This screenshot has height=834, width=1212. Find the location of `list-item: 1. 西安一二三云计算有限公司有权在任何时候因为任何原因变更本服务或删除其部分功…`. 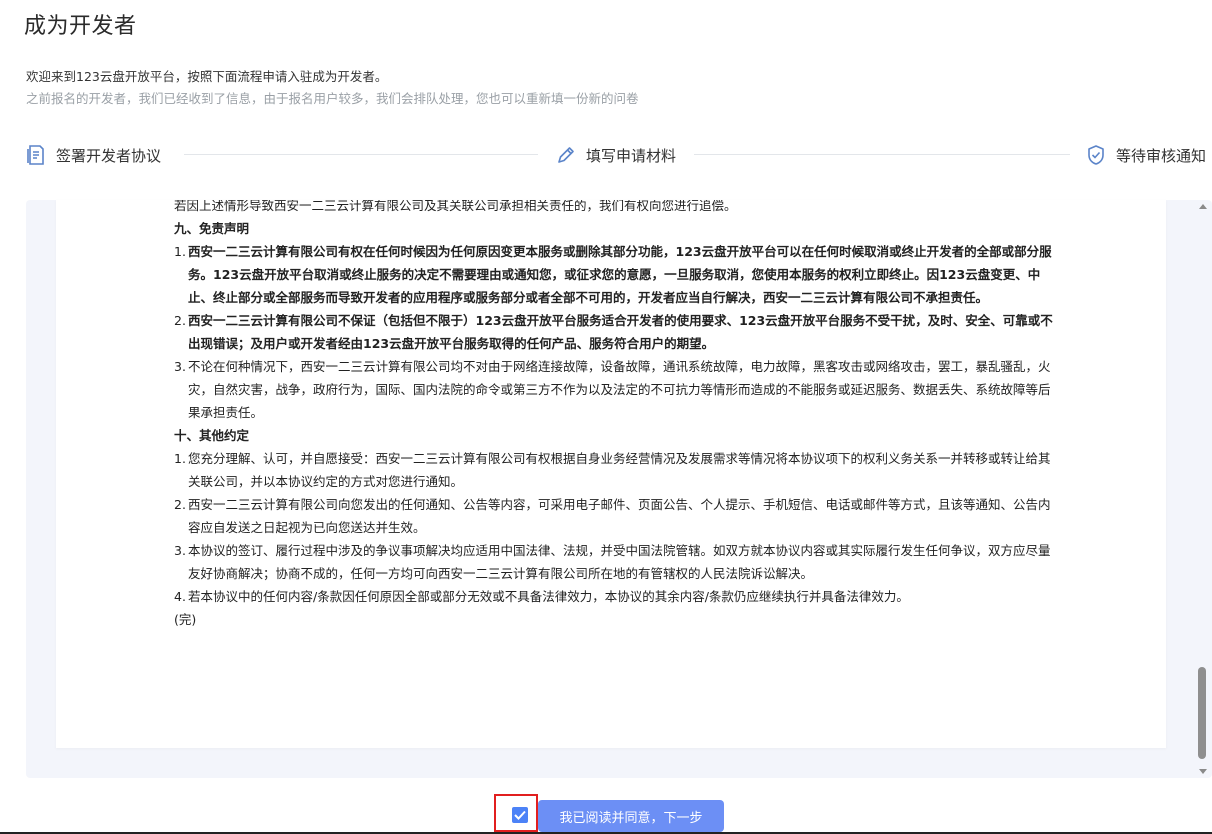

list-item: 1. 西安一二三云计算有限公司有权在任何时候因为任何原因变更本服务或删除其部分功… is located at coordinates (614, 274).